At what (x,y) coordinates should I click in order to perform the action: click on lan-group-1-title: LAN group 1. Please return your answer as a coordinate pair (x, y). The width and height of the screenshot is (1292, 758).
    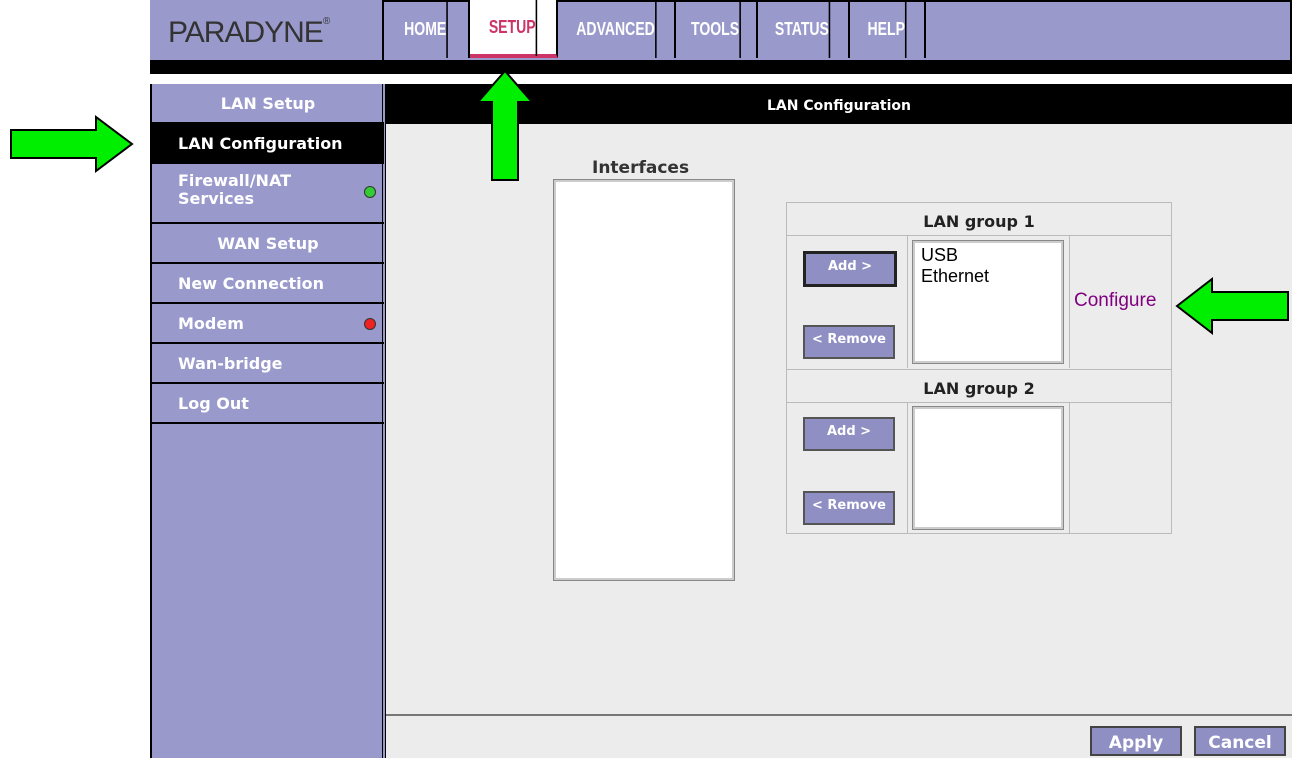
    Looking at the image, I should click on (979, 219).